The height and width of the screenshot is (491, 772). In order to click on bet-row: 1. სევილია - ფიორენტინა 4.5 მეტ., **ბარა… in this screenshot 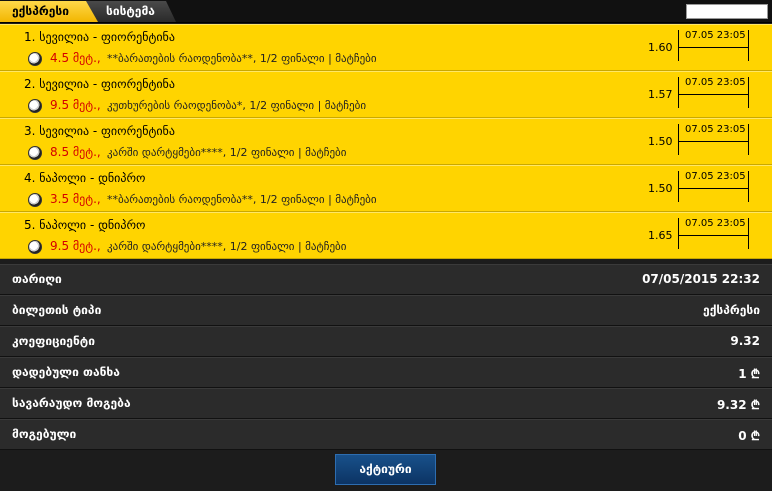, I will do `click(386, 47)`.